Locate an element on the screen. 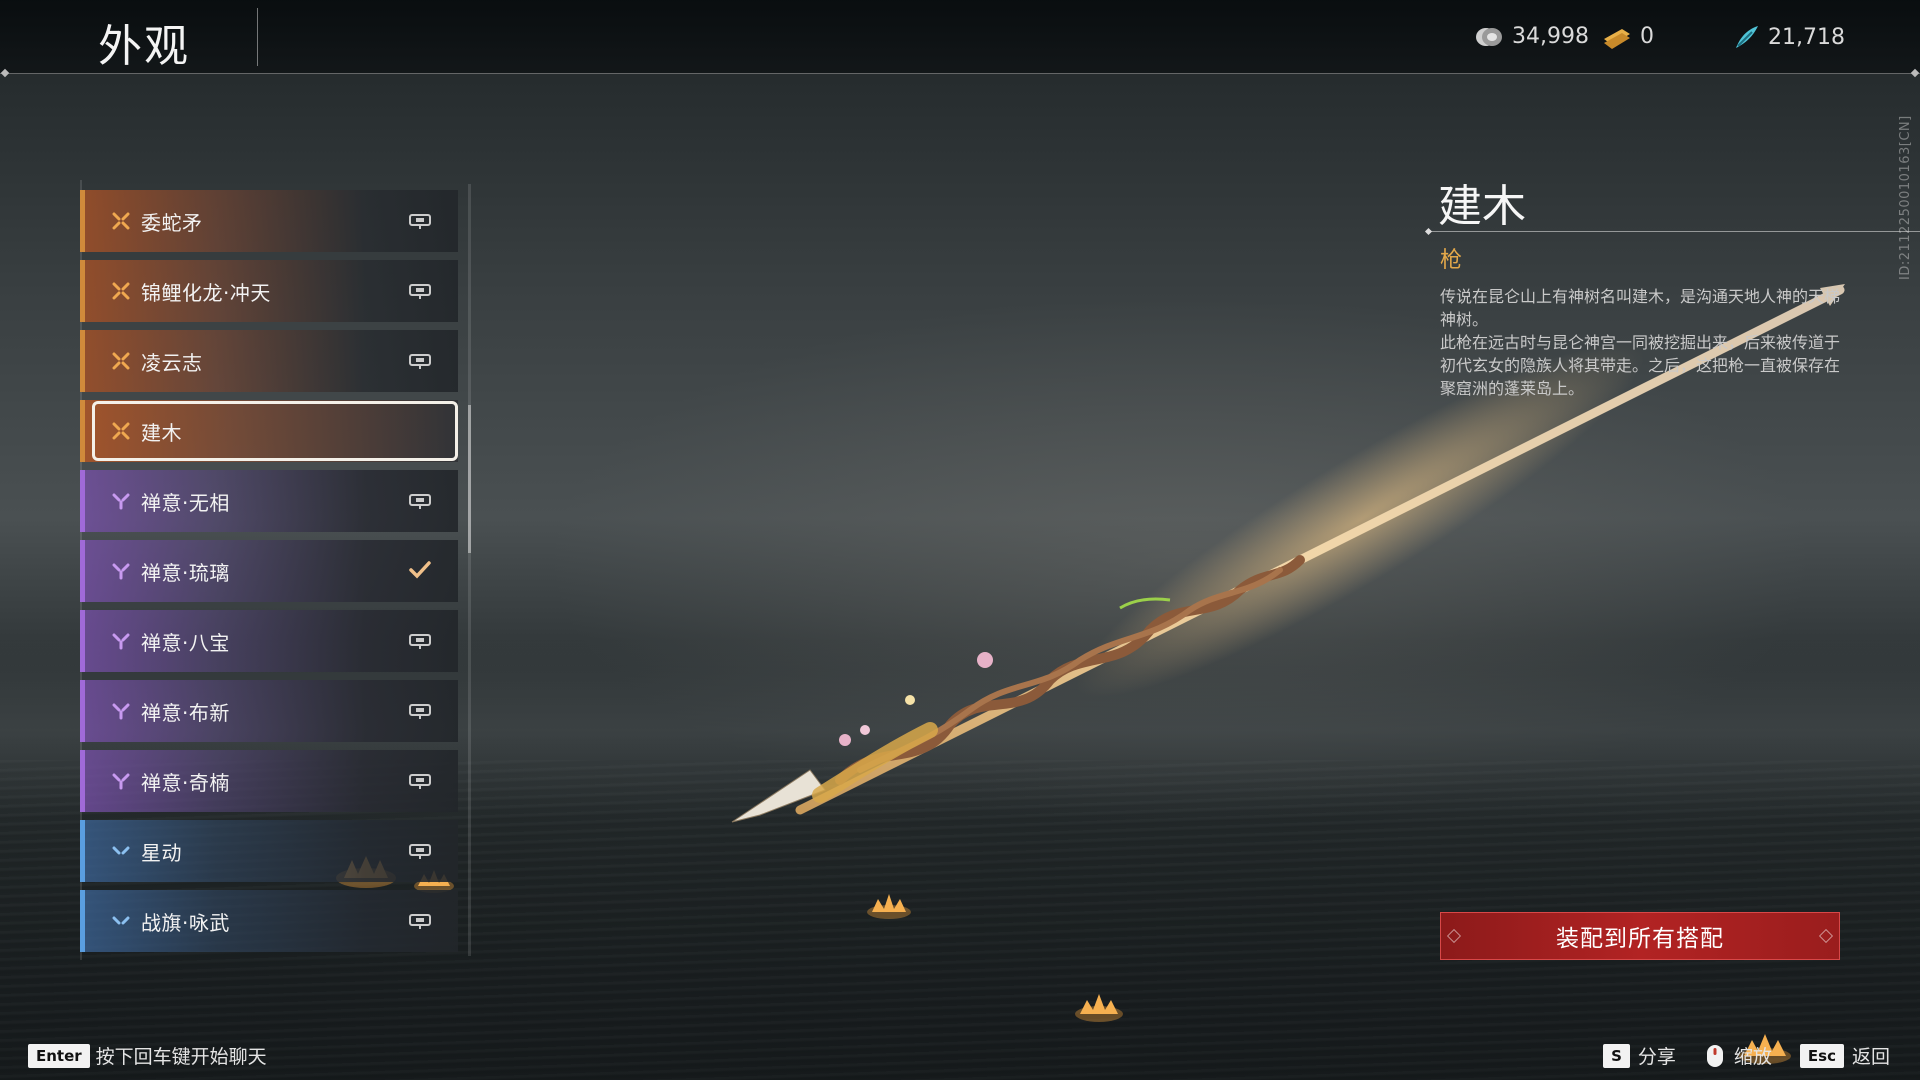 This screenshot has height=1080, width=1920. list-item: 禅意·无相 is located at coordinates (269, 501).